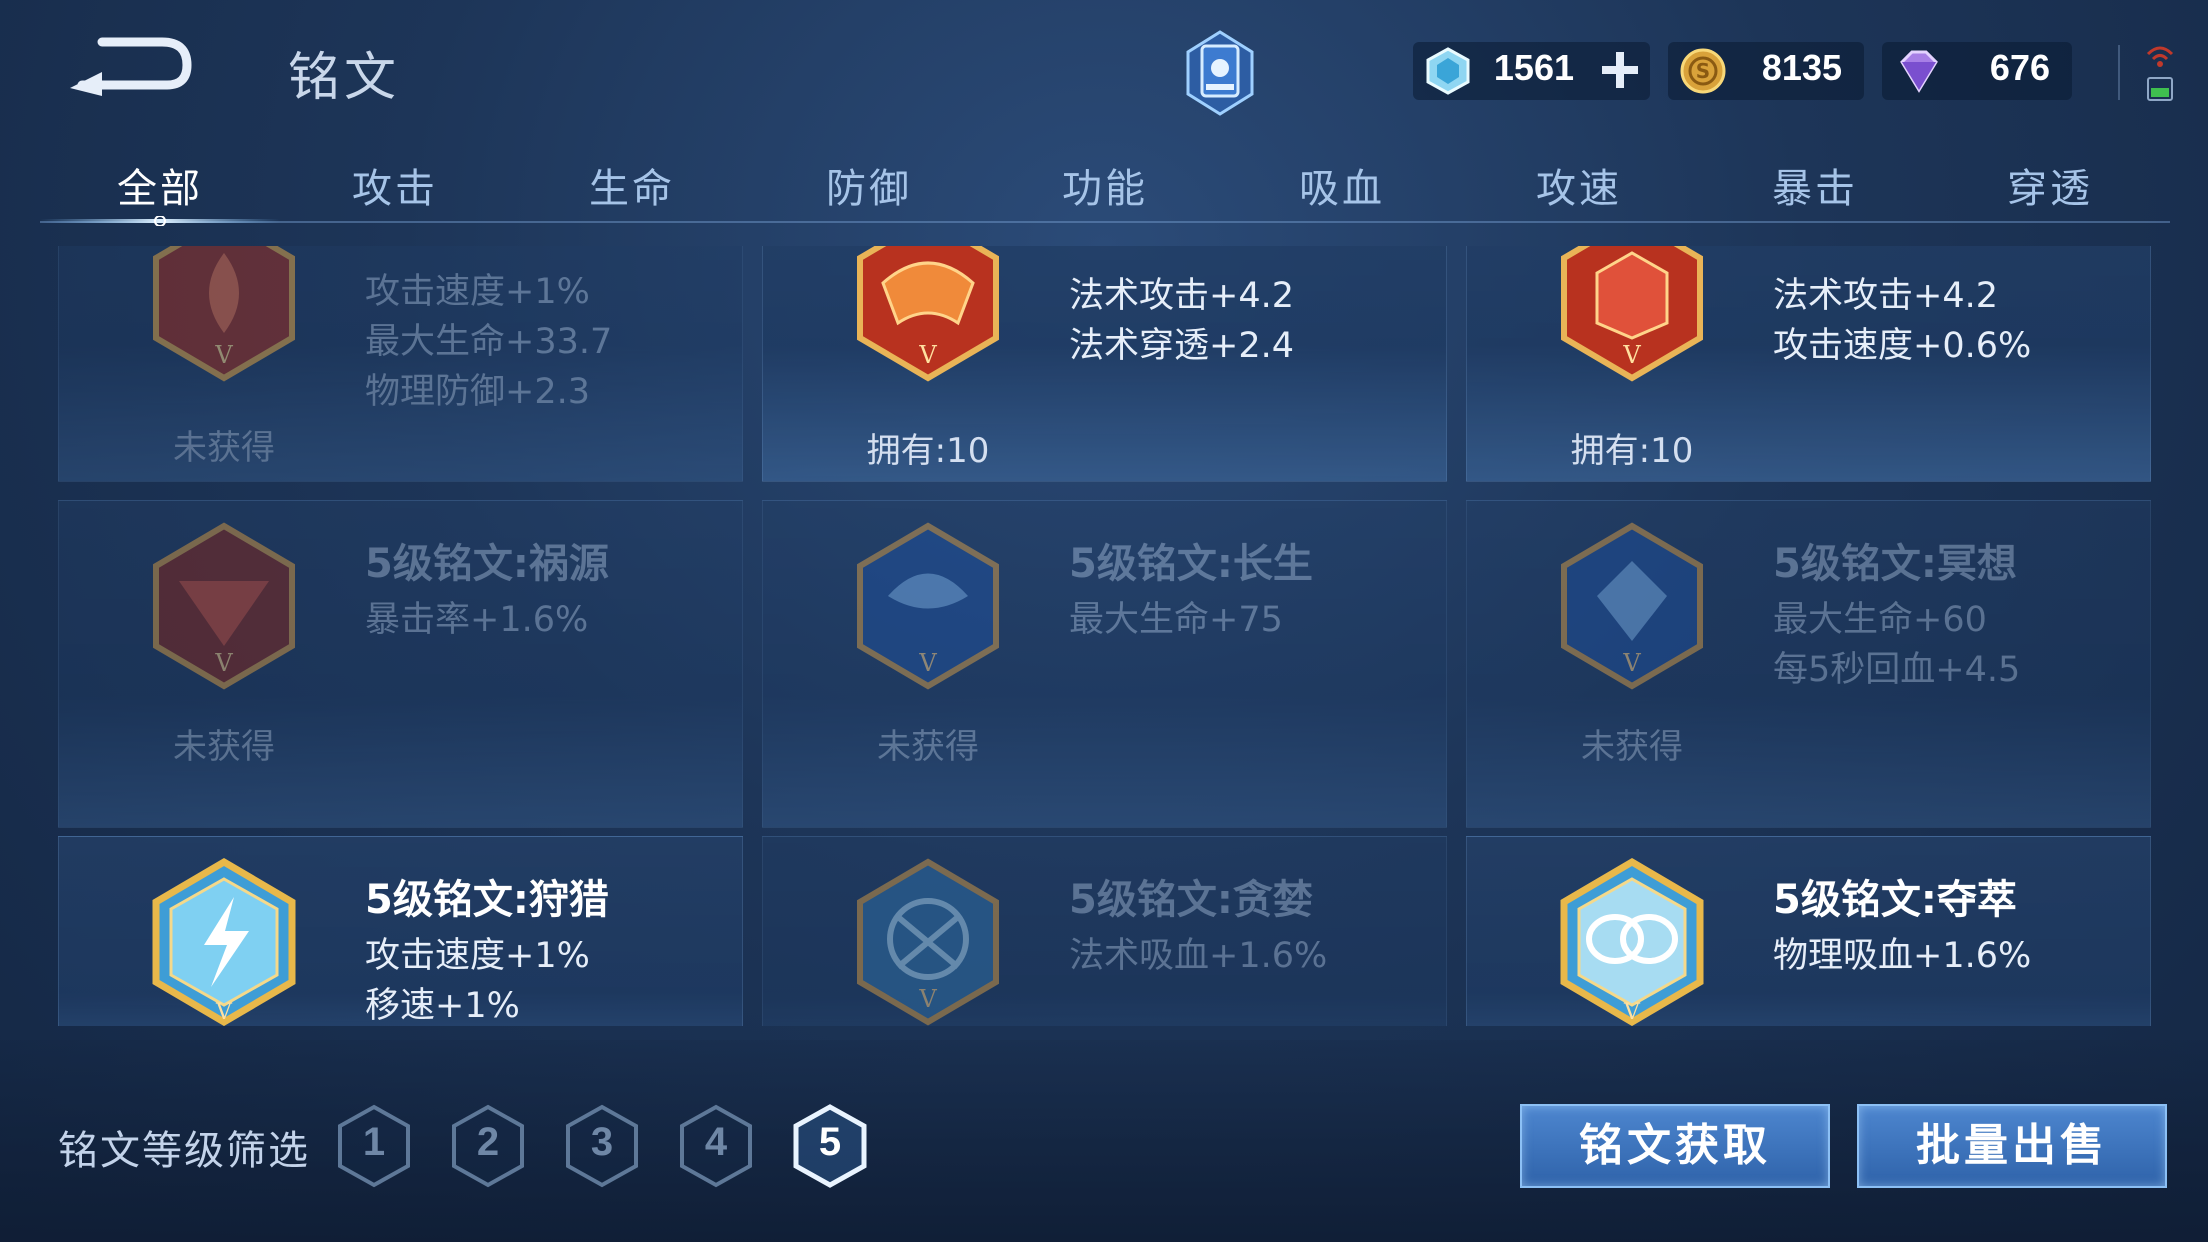 Image resolution: width=2208 pixels, height=1242 pixels. I want to click on level-filter-value: 4, so click(716, 1142).